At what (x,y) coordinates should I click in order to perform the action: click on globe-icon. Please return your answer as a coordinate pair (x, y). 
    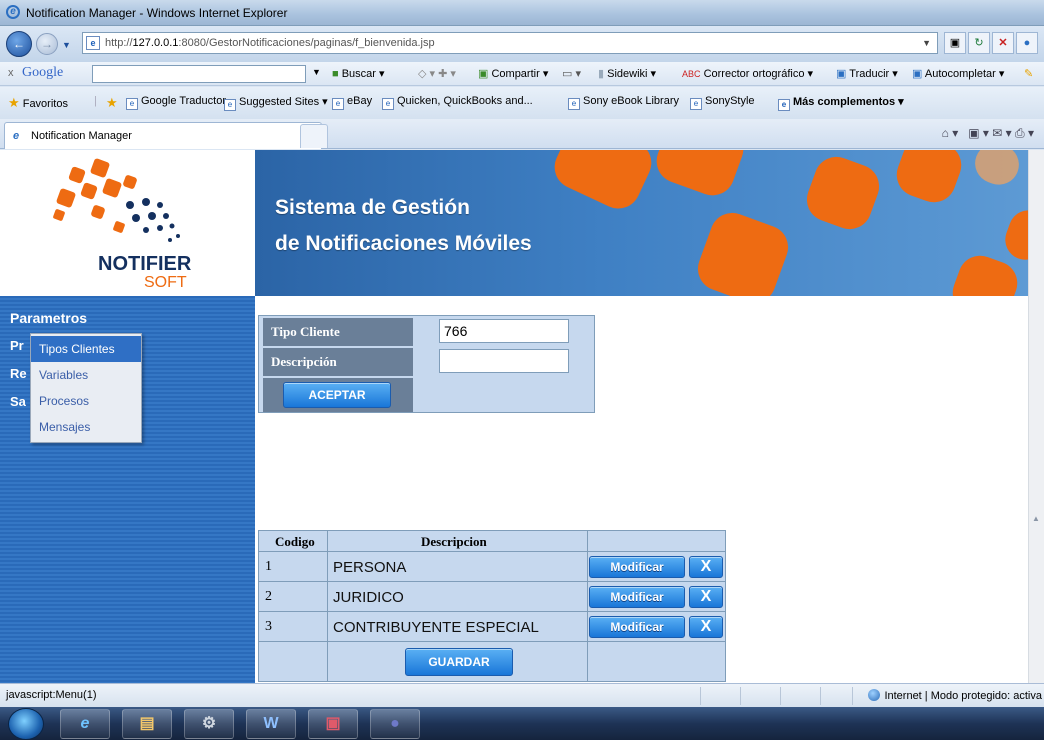
    Looking at the image, I should click on (874, 695).